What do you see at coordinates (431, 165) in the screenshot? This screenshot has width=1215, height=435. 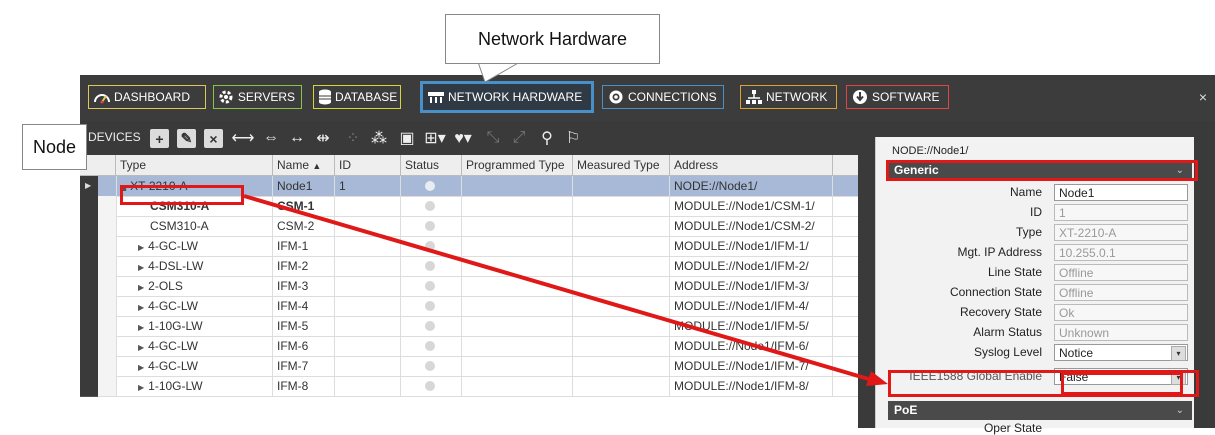 I see `column-header-status: Status` at bounding box center [431, 165].